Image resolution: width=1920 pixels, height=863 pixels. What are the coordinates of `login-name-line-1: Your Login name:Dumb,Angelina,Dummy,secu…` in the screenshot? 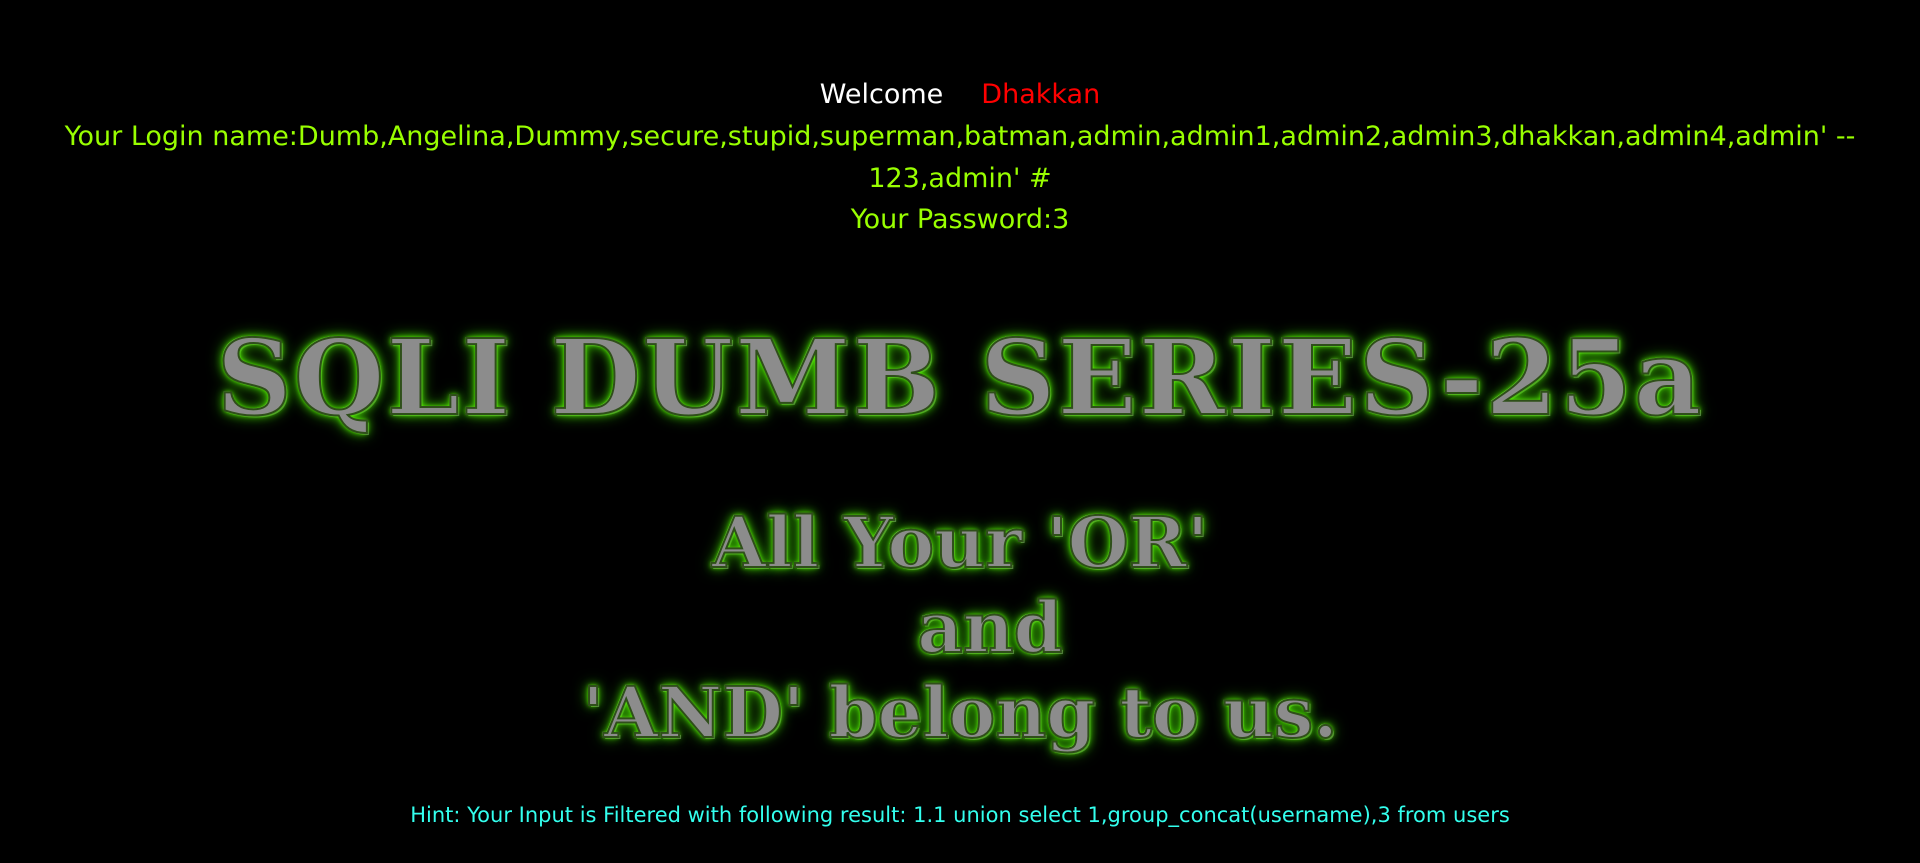 It's located at (960, 136).